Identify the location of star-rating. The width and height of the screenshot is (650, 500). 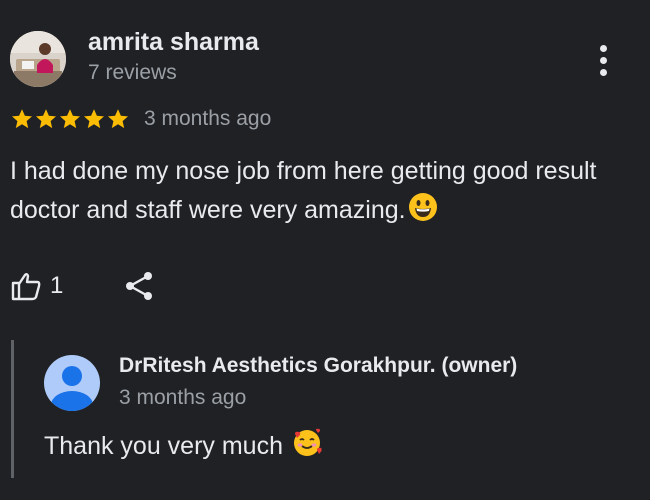
(70, 119).